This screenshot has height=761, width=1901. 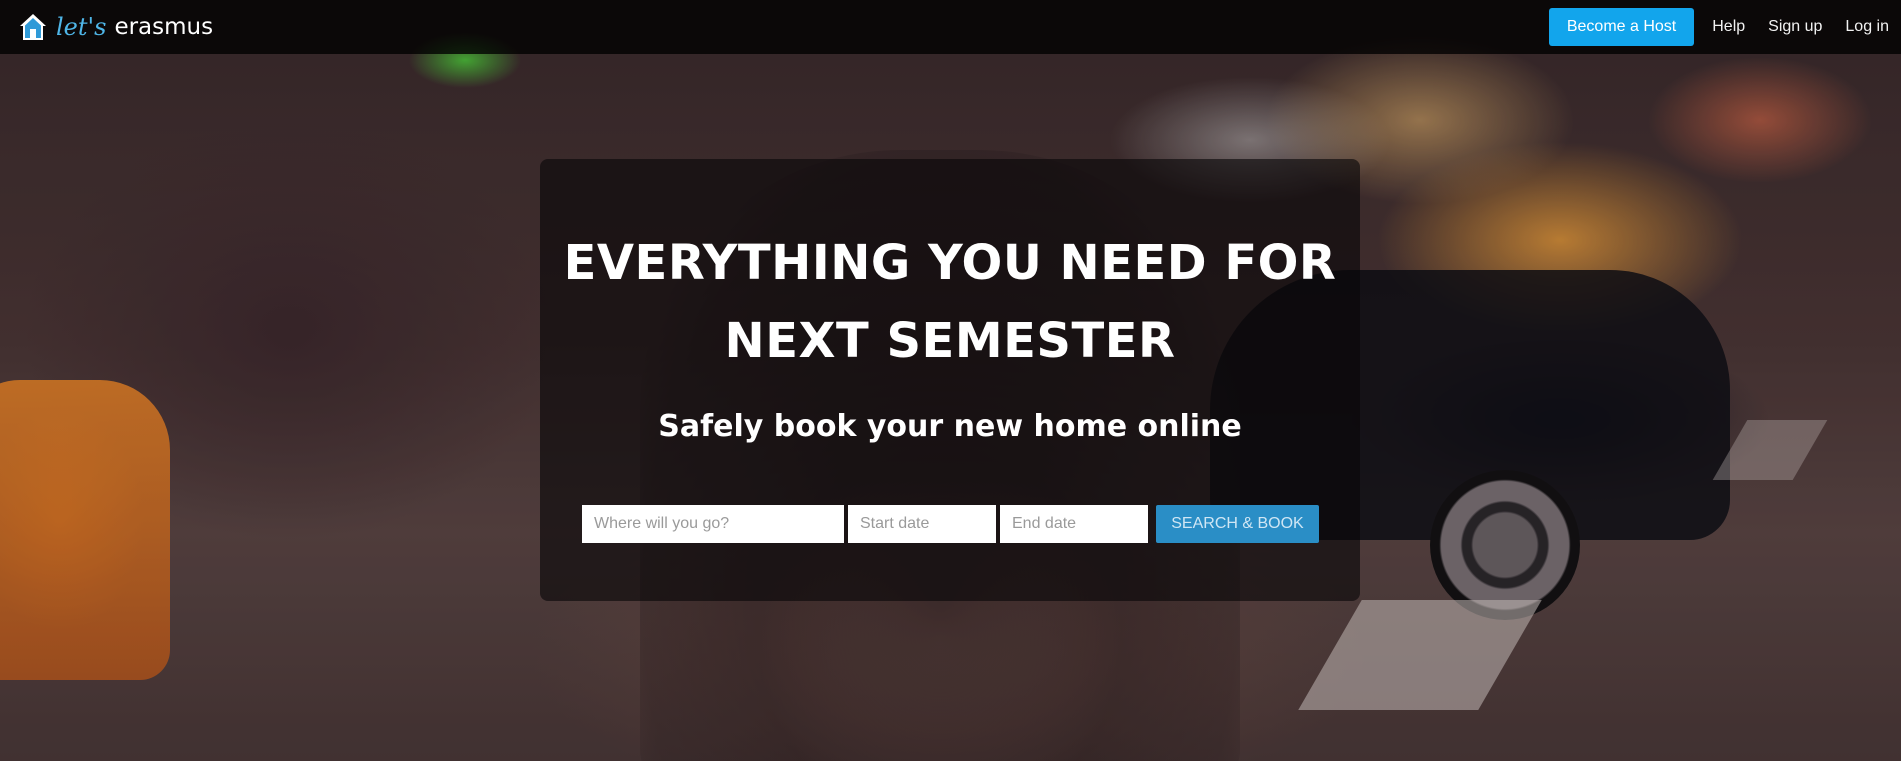 What do you see at coordinates (1074, 524) in the screenshot?
I see `end-date-input` at bounding box center [1074, 524].